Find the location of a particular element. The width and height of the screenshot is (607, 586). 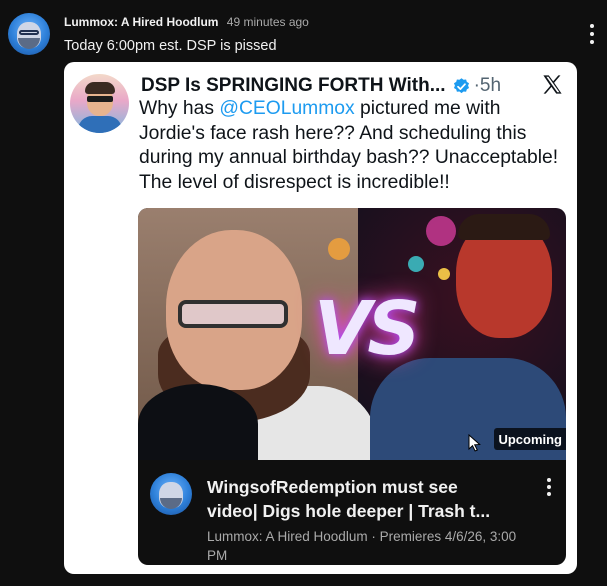

author-name: Lummox: A Hired Hoodlum is located at coordinates (141, 22).